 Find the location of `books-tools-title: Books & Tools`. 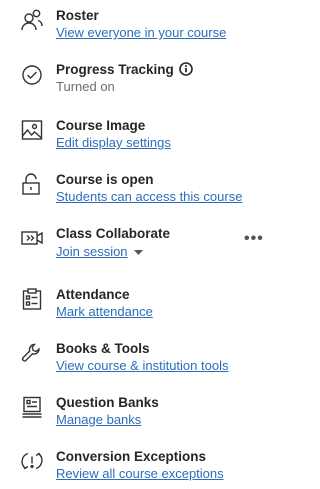

books-tools-title: Books & Tools is located at coordinates (103, 348).